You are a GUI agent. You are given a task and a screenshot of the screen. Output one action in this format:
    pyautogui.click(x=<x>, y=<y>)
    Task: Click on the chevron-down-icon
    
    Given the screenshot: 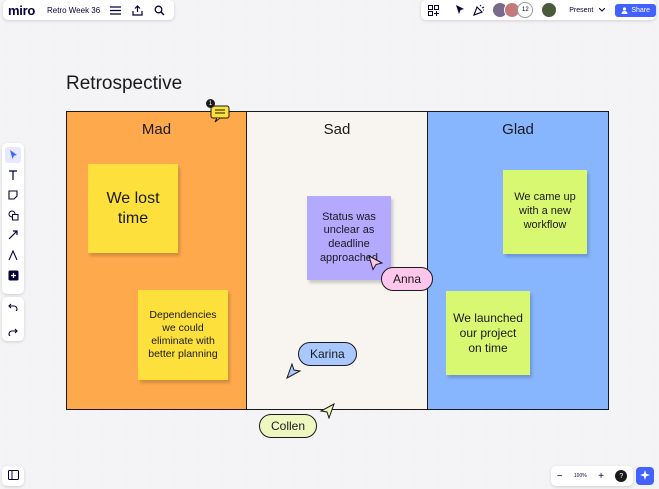 What is the action you would take?
    pyautogui.click(x=602, y=10)
    